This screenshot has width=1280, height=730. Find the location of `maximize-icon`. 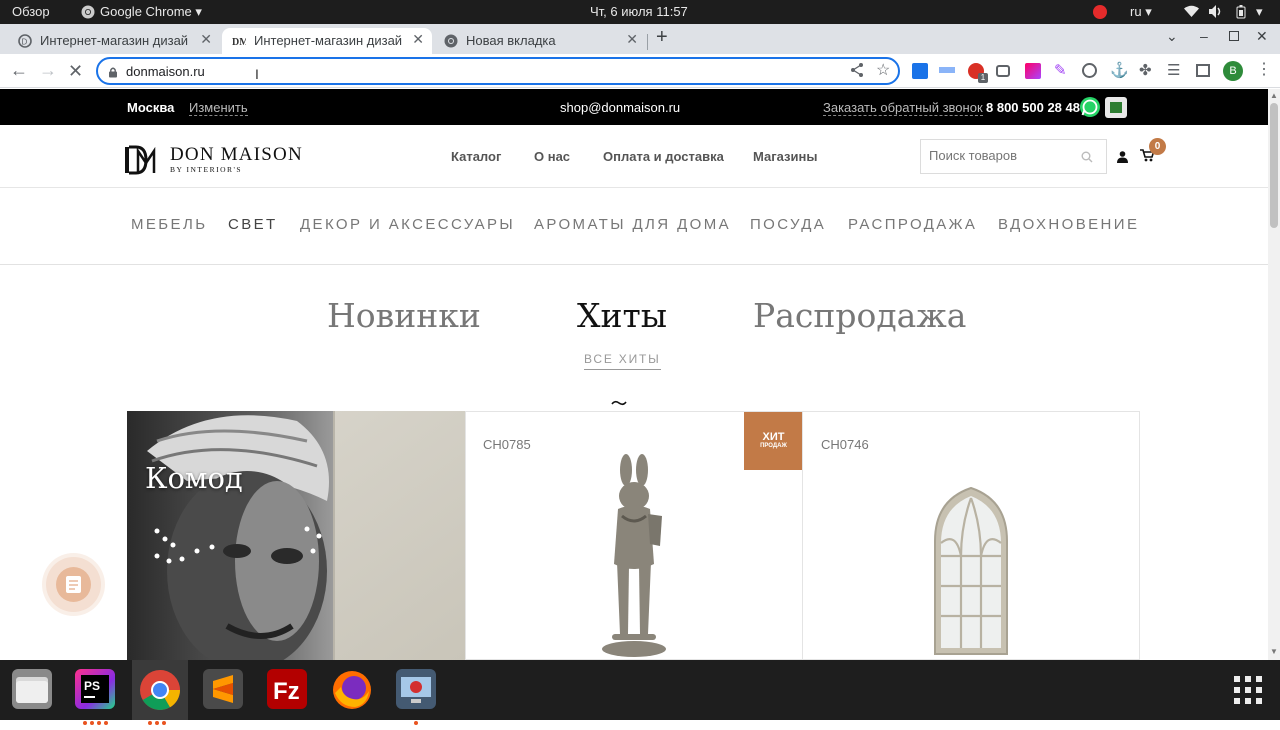

maximize-icon is located at coordinates (1234, 36).